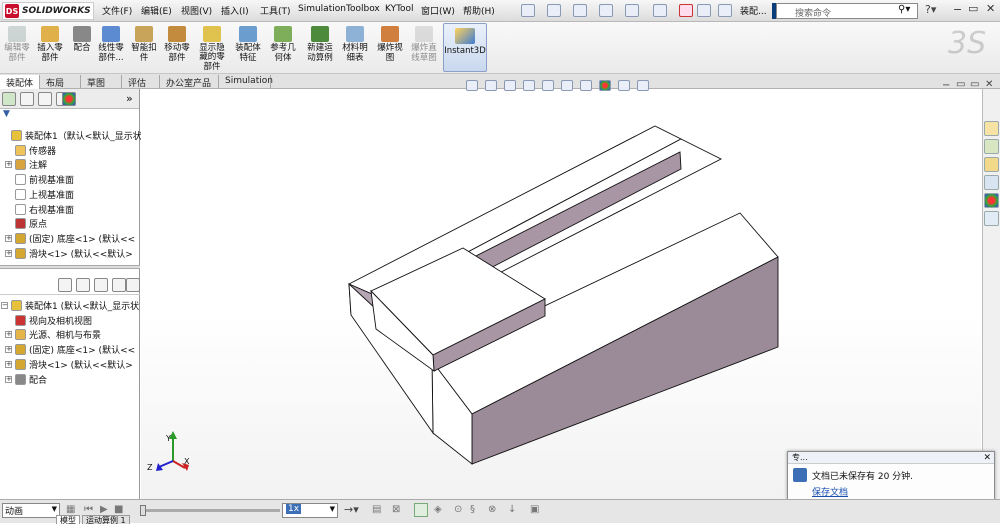 The image size is (1000, 524). What do you see at coordinates (118, 509) in the screenshot?
I see `stop-icon: ■` at bounding box center [118, 509].